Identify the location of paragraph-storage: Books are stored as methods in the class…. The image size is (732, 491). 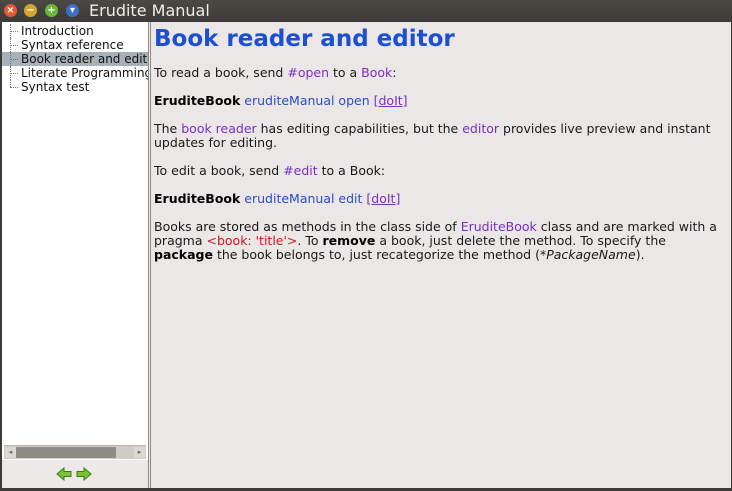
(438, 241).